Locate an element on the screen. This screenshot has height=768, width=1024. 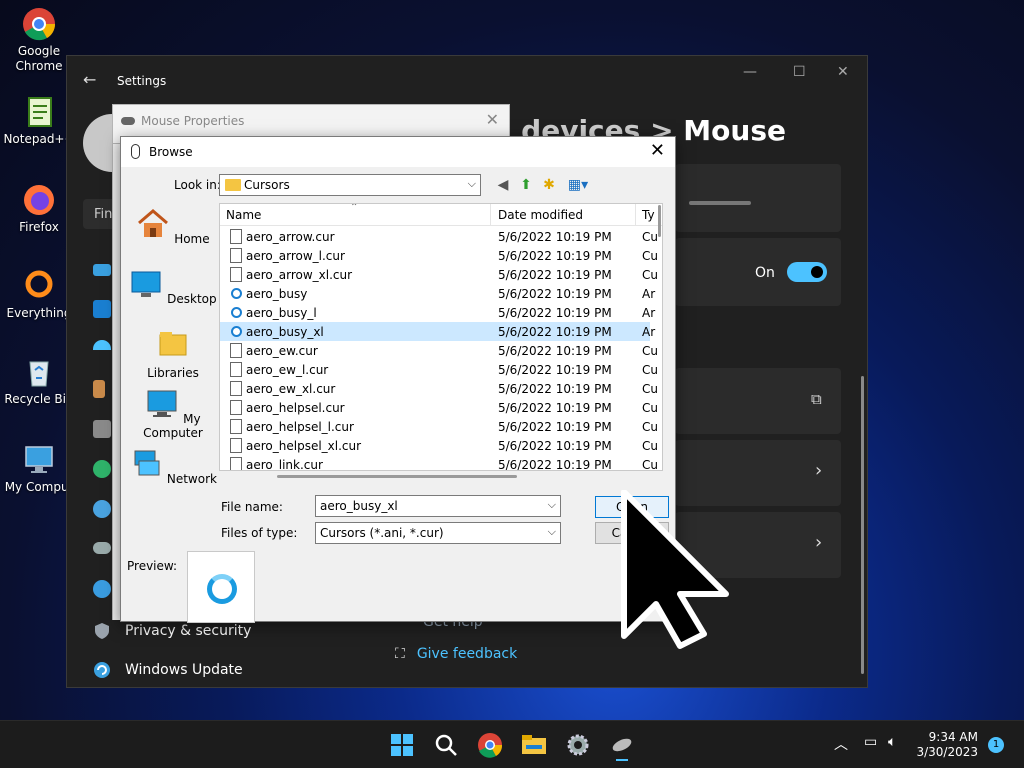
up-folder-icon: ⬆ is located at coordinates (526, 185).